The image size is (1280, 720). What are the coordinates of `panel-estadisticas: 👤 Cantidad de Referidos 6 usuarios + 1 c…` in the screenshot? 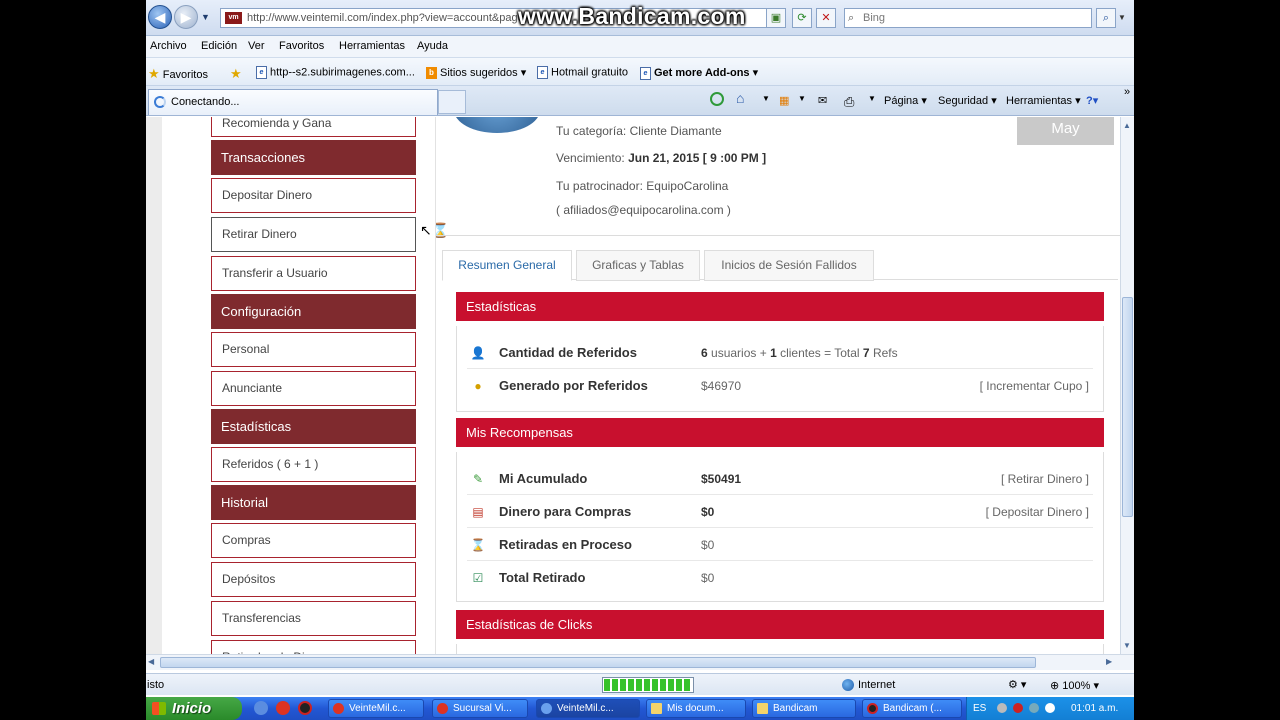 It's located at (780, 369).